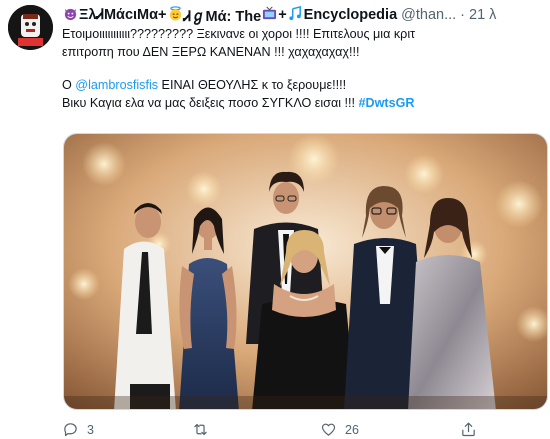 This screenshot has width=550, height=439. I want to click on display-name: ΞλᏗΜάcιΜα, so click(118, 15).